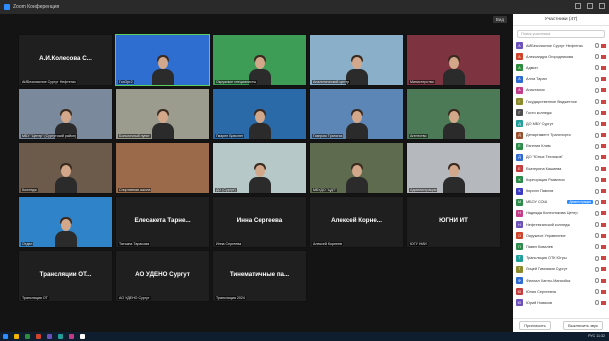 The width and height of the screenshot is (609, 341). I want to click on participant-row: А Админ, so click(561, 67).